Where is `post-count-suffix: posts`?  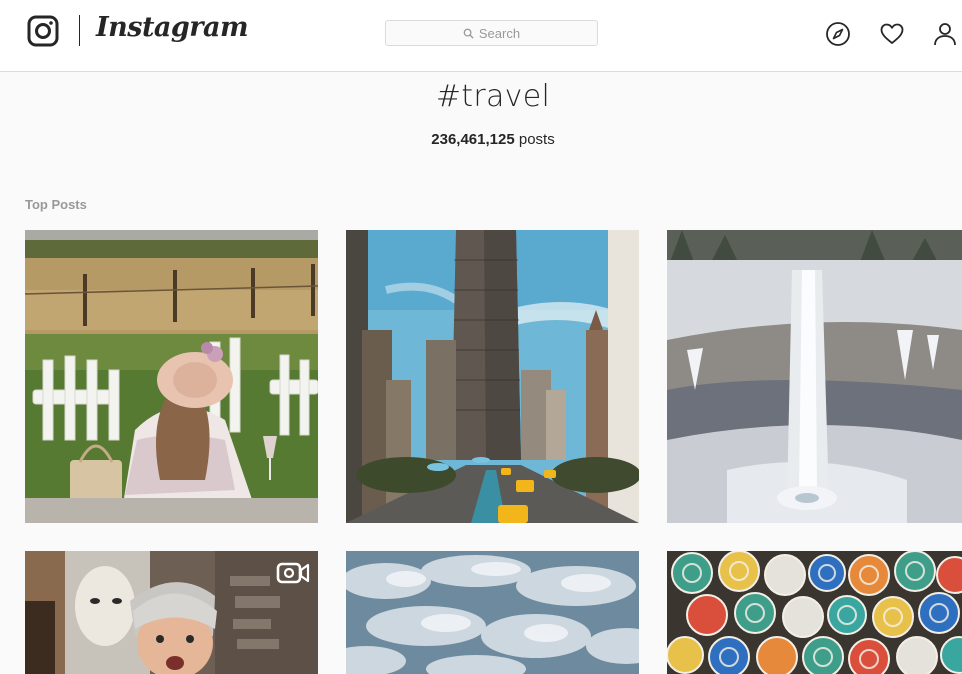 post-count-suffix: posts is located at coordinates (536, 139).